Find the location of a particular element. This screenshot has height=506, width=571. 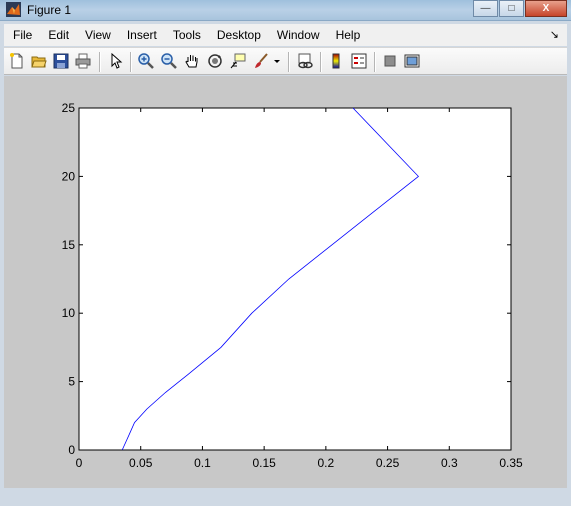

data-cursor-icon is located at coordinates (238, 61).